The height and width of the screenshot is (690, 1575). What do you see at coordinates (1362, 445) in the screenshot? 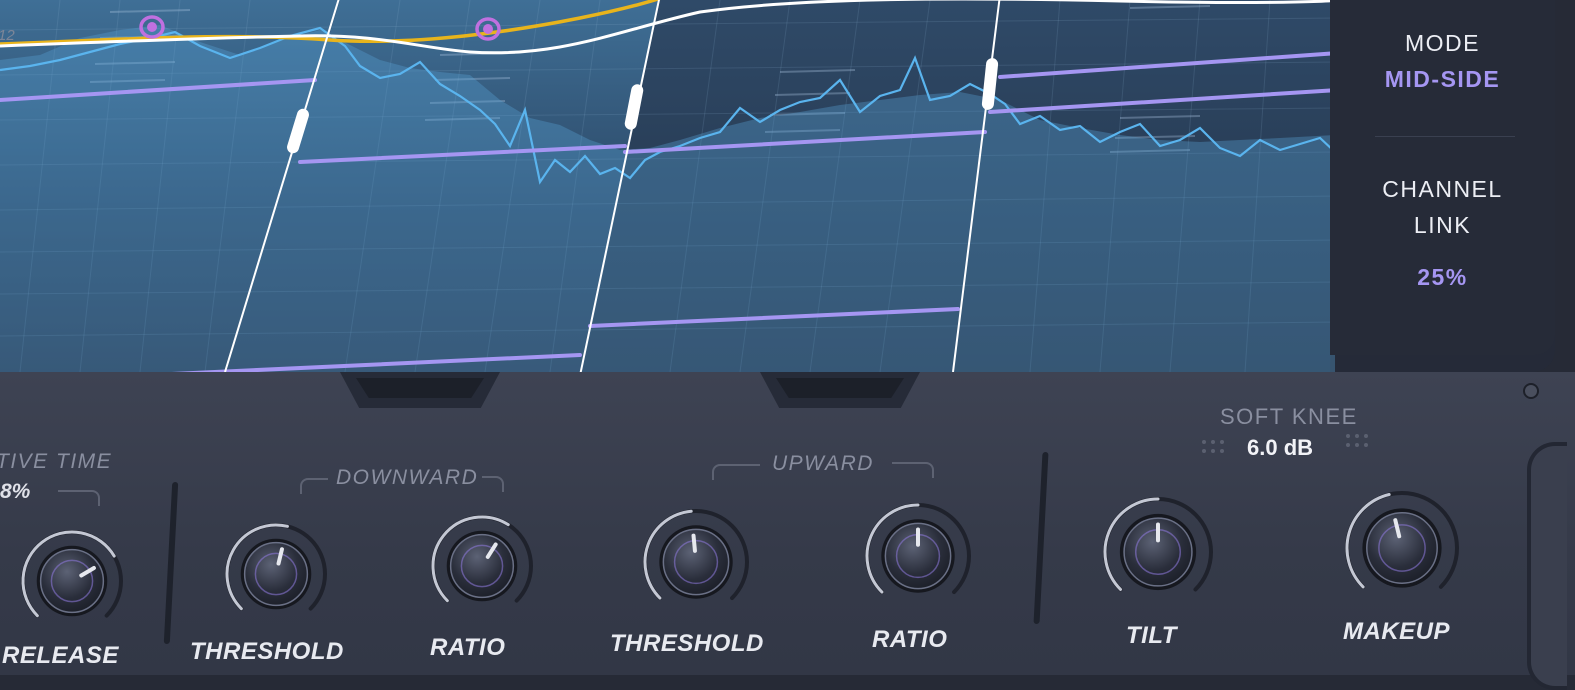
I see `soft-knee-inc-icon` at bounding box center [1362, 445].